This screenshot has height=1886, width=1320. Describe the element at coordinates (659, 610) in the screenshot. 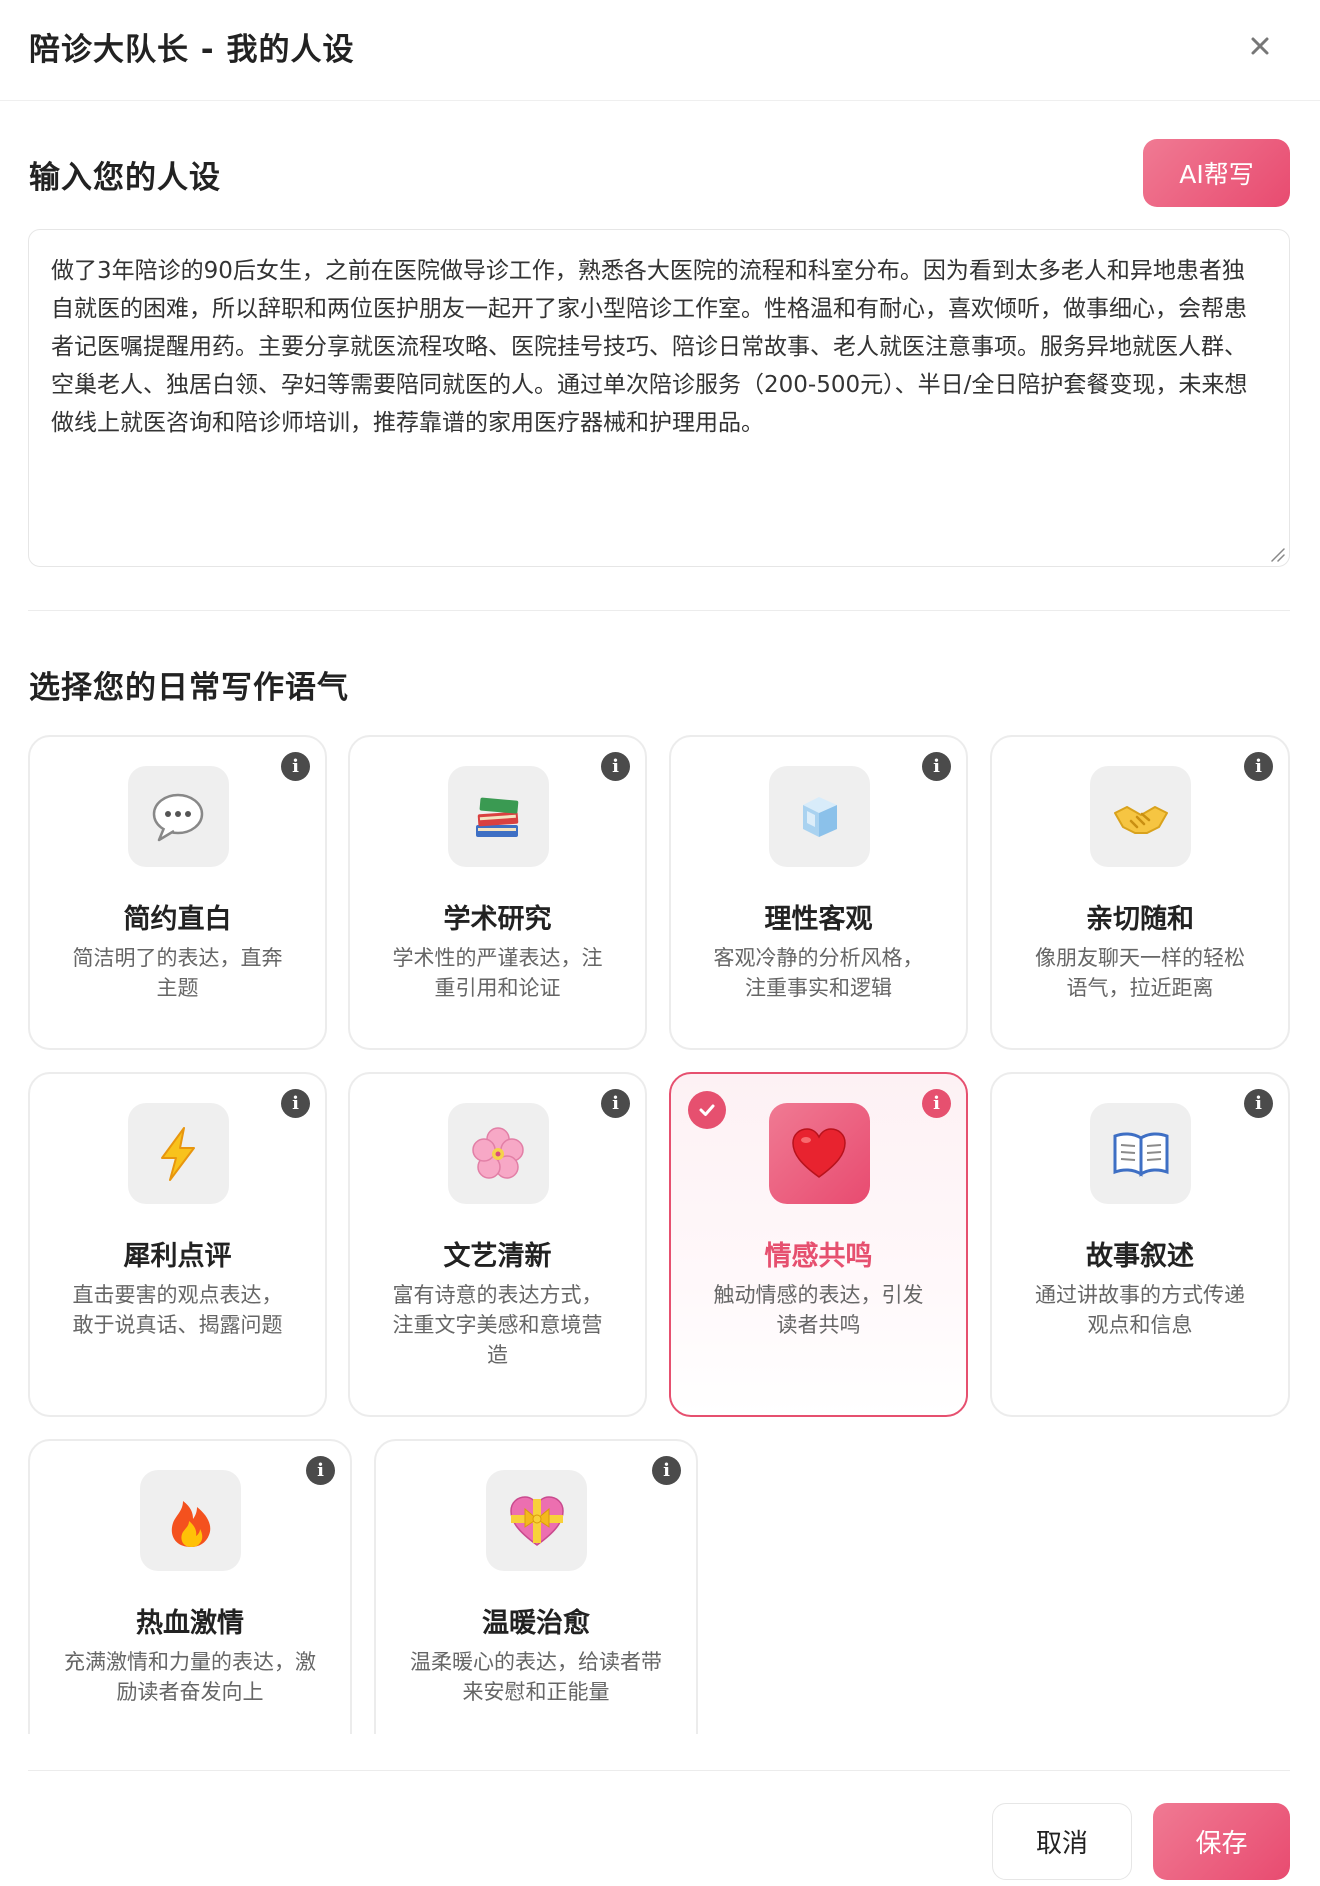

I see `section-divider` at that location.